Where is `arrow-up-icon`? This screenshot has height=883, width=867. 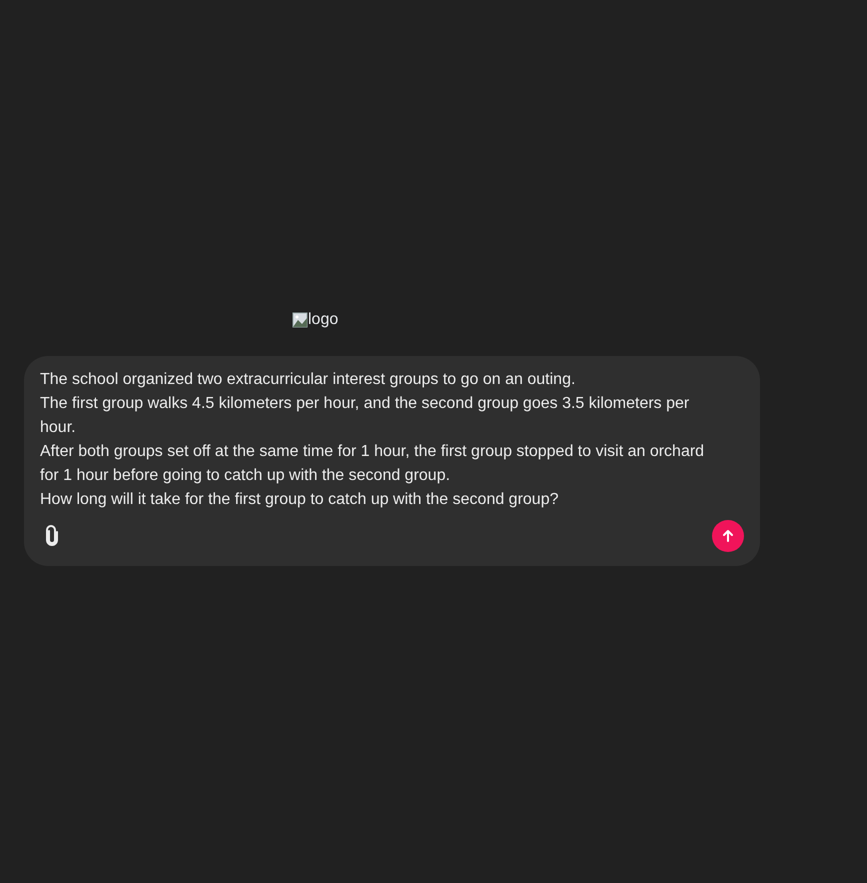 arrow-up-icon is located at coordinates (728, 536).